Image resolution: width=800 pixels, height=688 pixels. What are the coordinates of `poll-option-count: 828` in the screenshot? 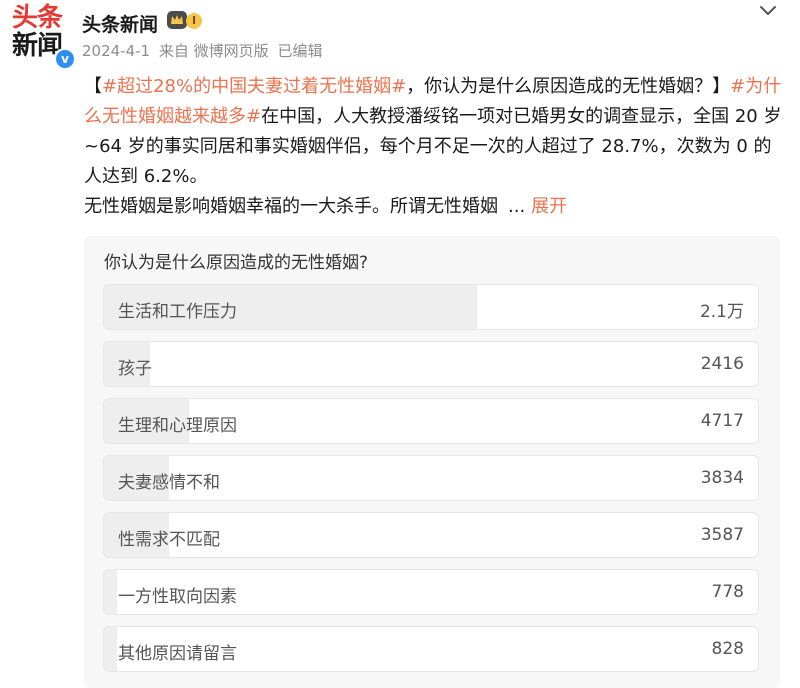 It's located at (727, 649).